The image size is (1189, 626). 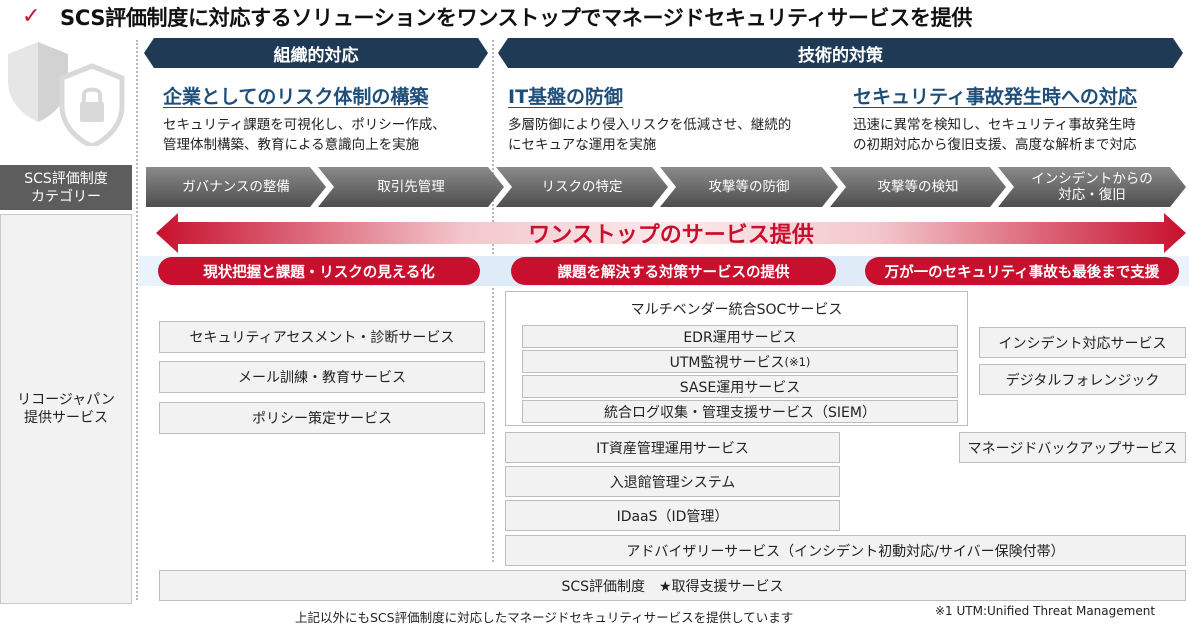 I want to click on banner-organizational: 組織的対応, so click(x=316, y=53).